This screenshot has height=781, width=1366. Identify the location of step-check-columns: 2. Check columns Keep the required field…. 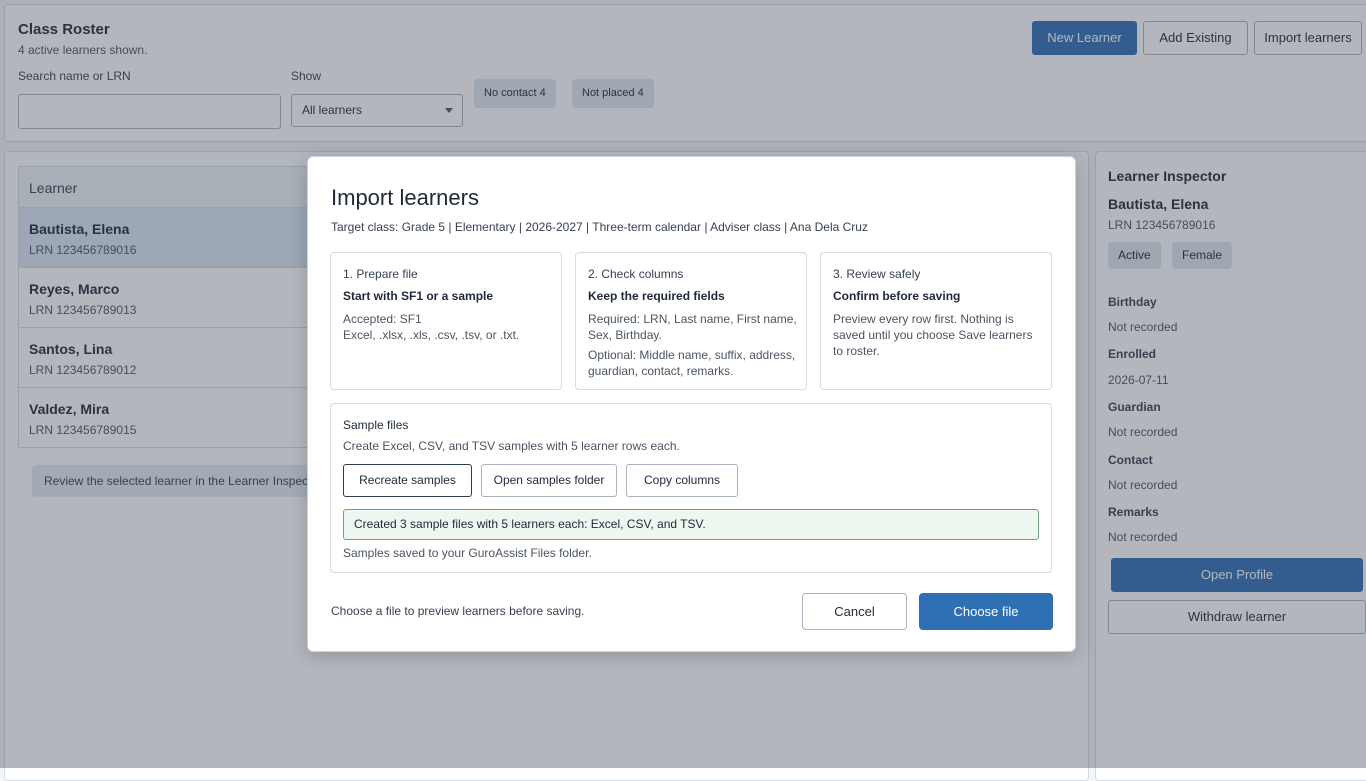
(691, 321).